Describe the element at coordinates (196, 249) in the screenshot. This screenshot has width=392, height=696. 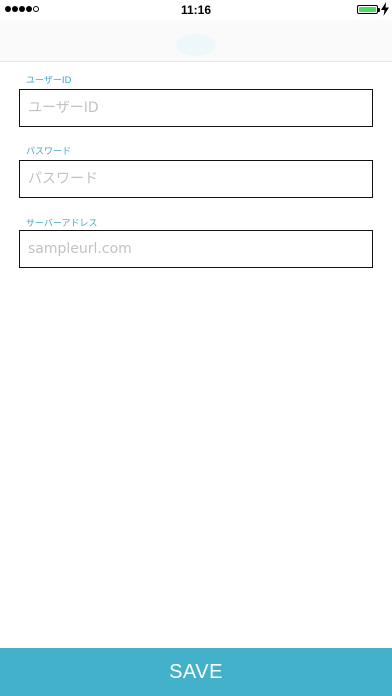
I see `server-address-input` at that location.